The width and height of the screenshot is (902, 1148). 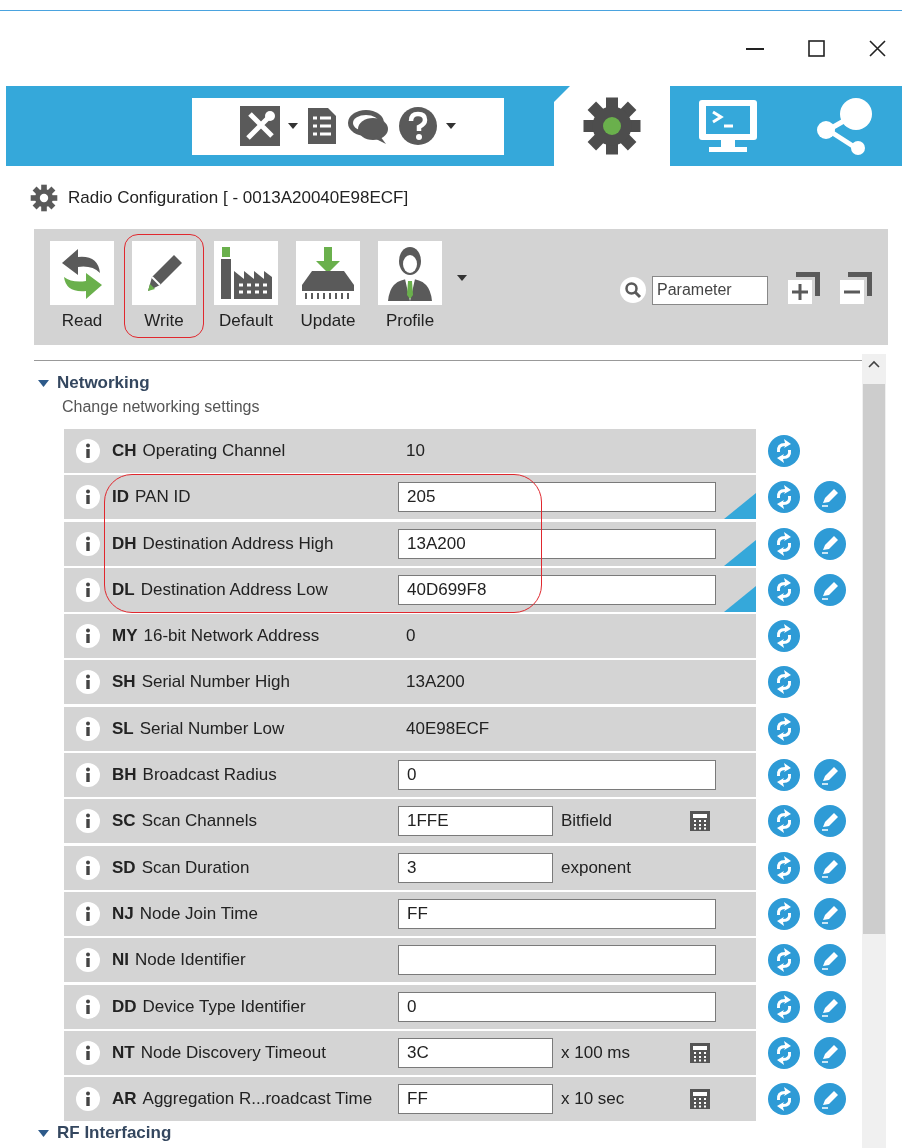 What do you see at coordinates (195, 775) in the screenshot?
I see `parameter-name: BH Broadcast Radius` at bounding box center [195, 775].